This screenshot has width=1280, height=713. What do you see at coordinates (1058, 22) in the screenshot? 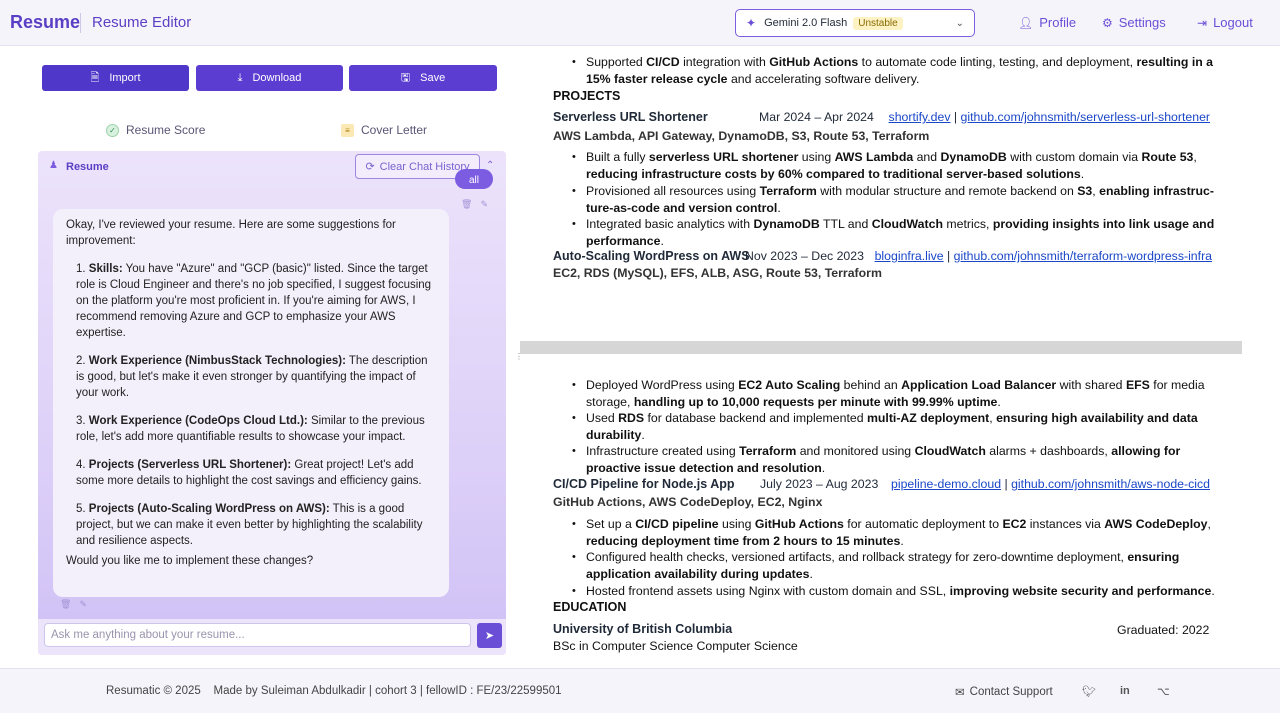
I see `nav-profile-label: Profile` at bounding box center [1058, 22].